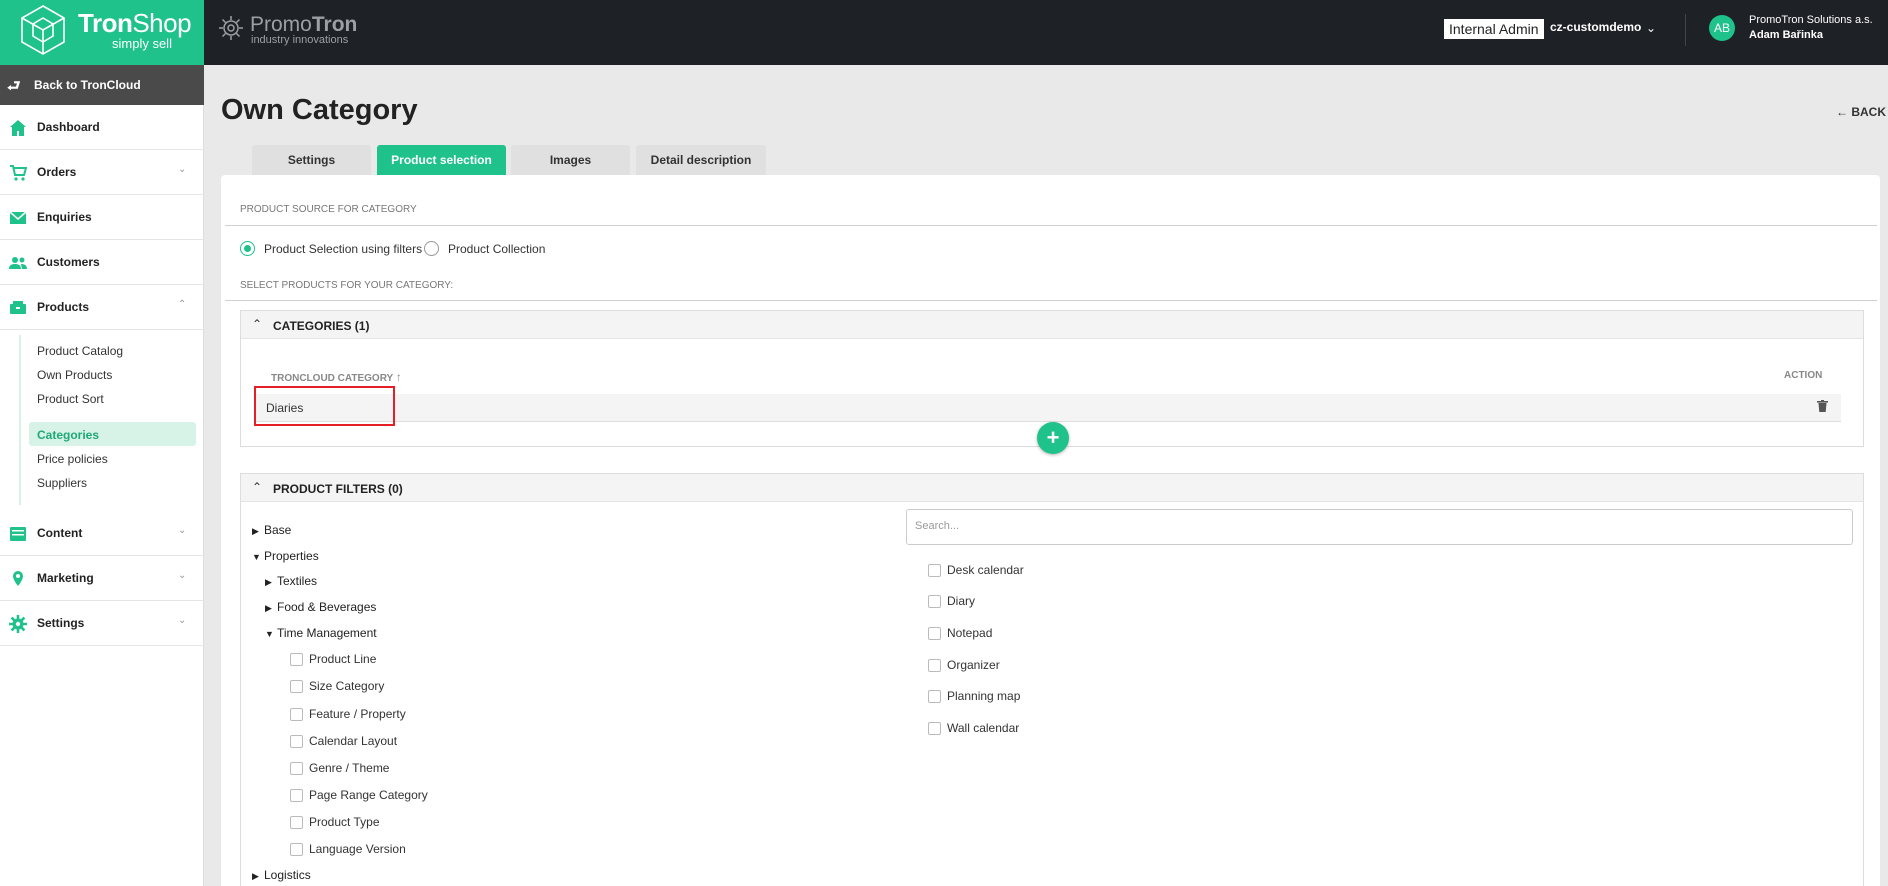  What do you see at coordinates (18, 578) in the screenshot?
I see `pin-icon` at bounding box center [18, 578].